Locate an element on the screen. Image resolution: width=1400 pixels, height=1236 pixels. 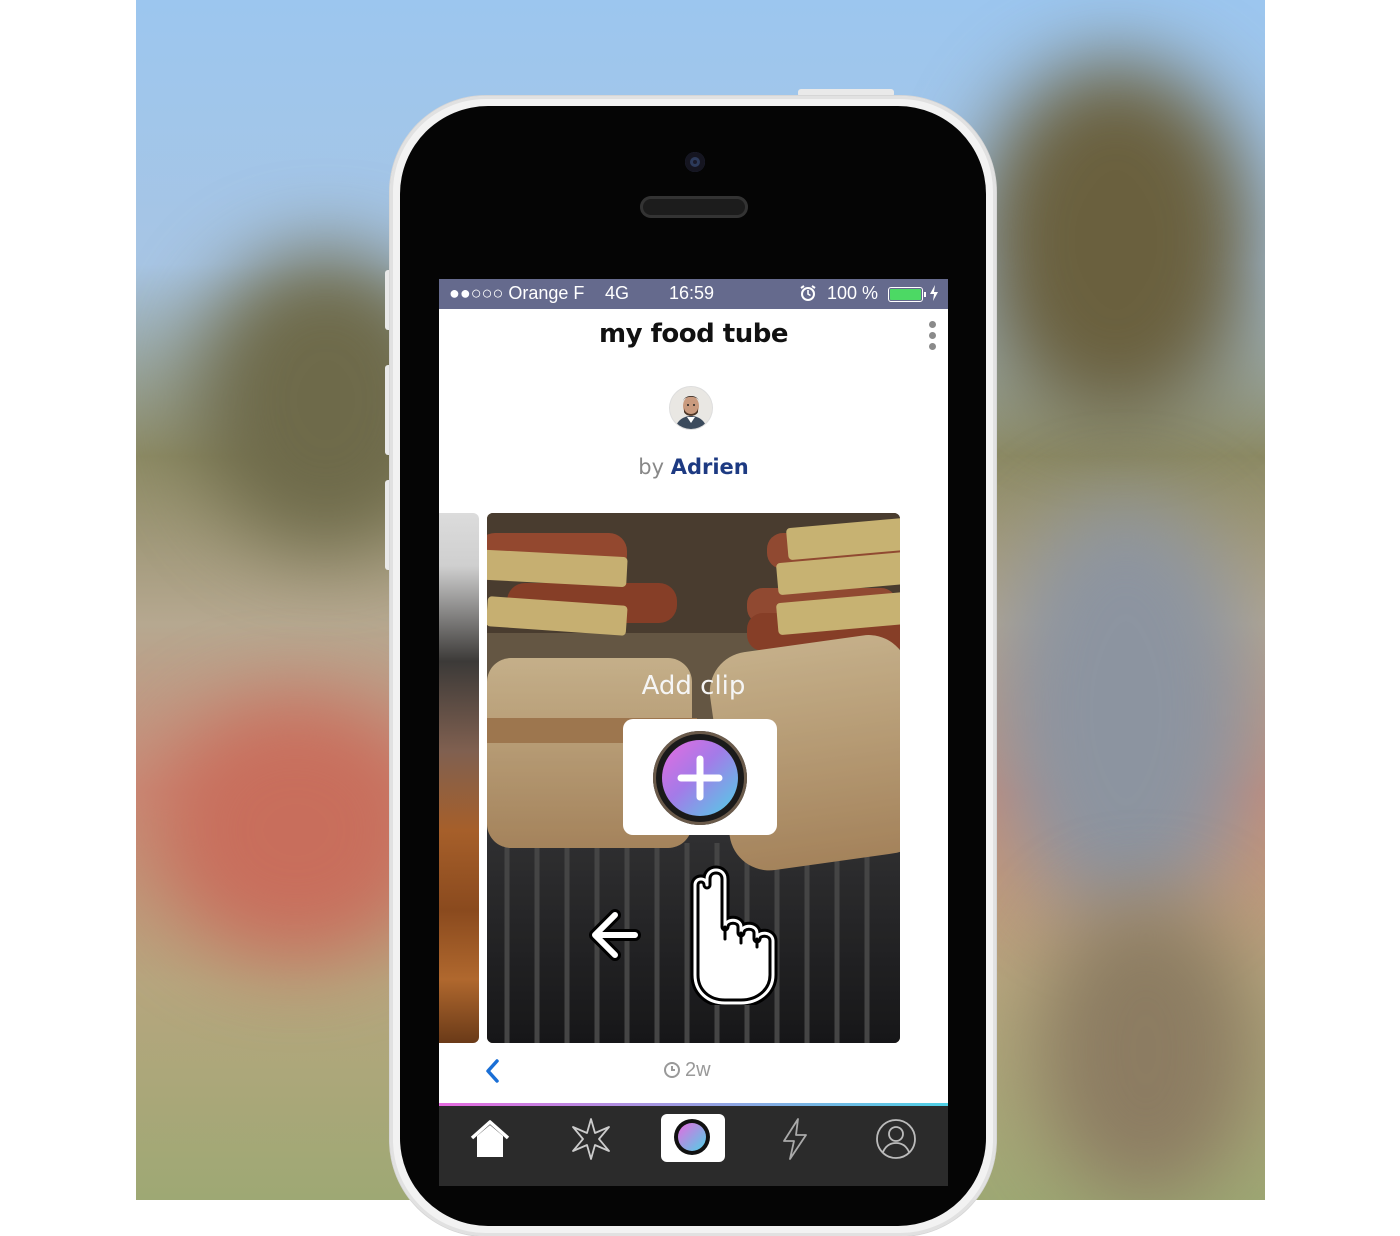
alarm-icon is located at coordinates (808, 295).